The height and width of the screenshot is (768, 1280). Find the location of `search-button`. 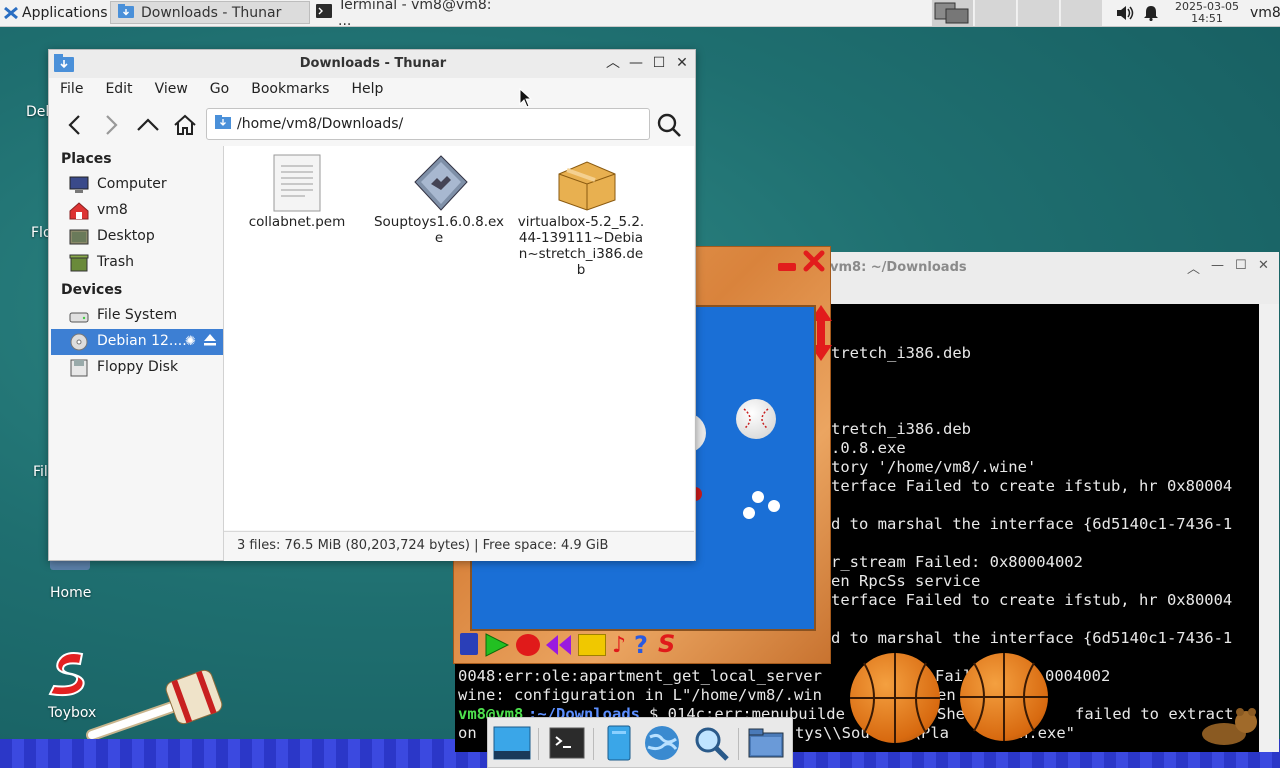

search-button is located at coordinates (669, 125).